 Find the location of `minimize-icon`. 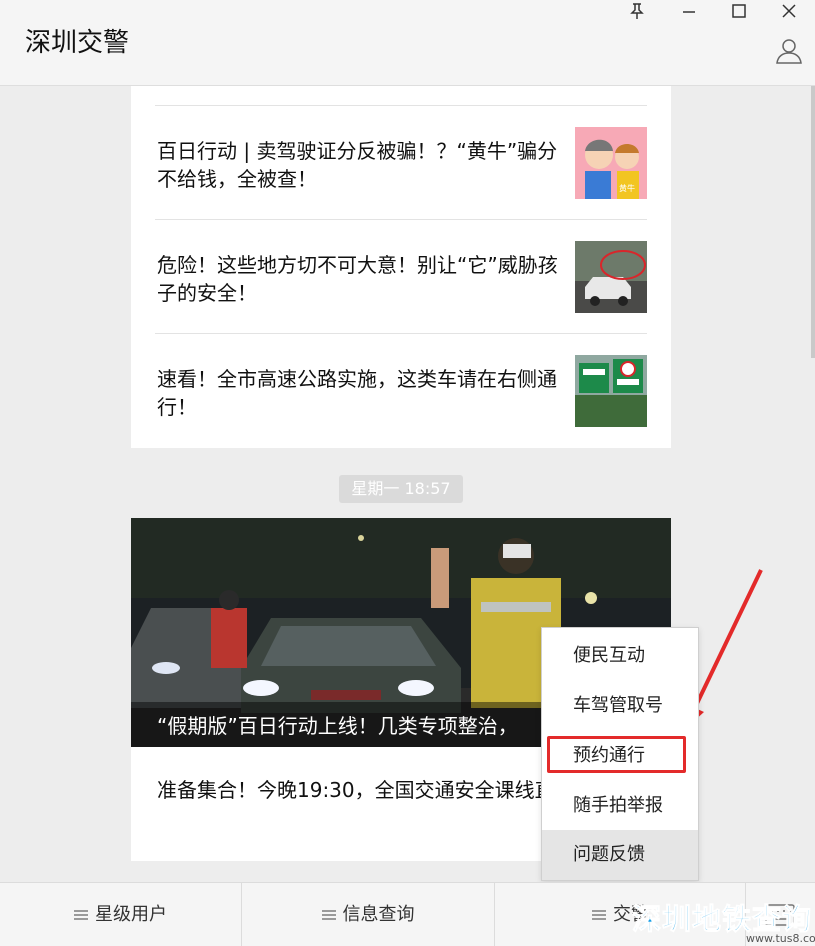

minimize-icon is located at coordinates (689, 15).